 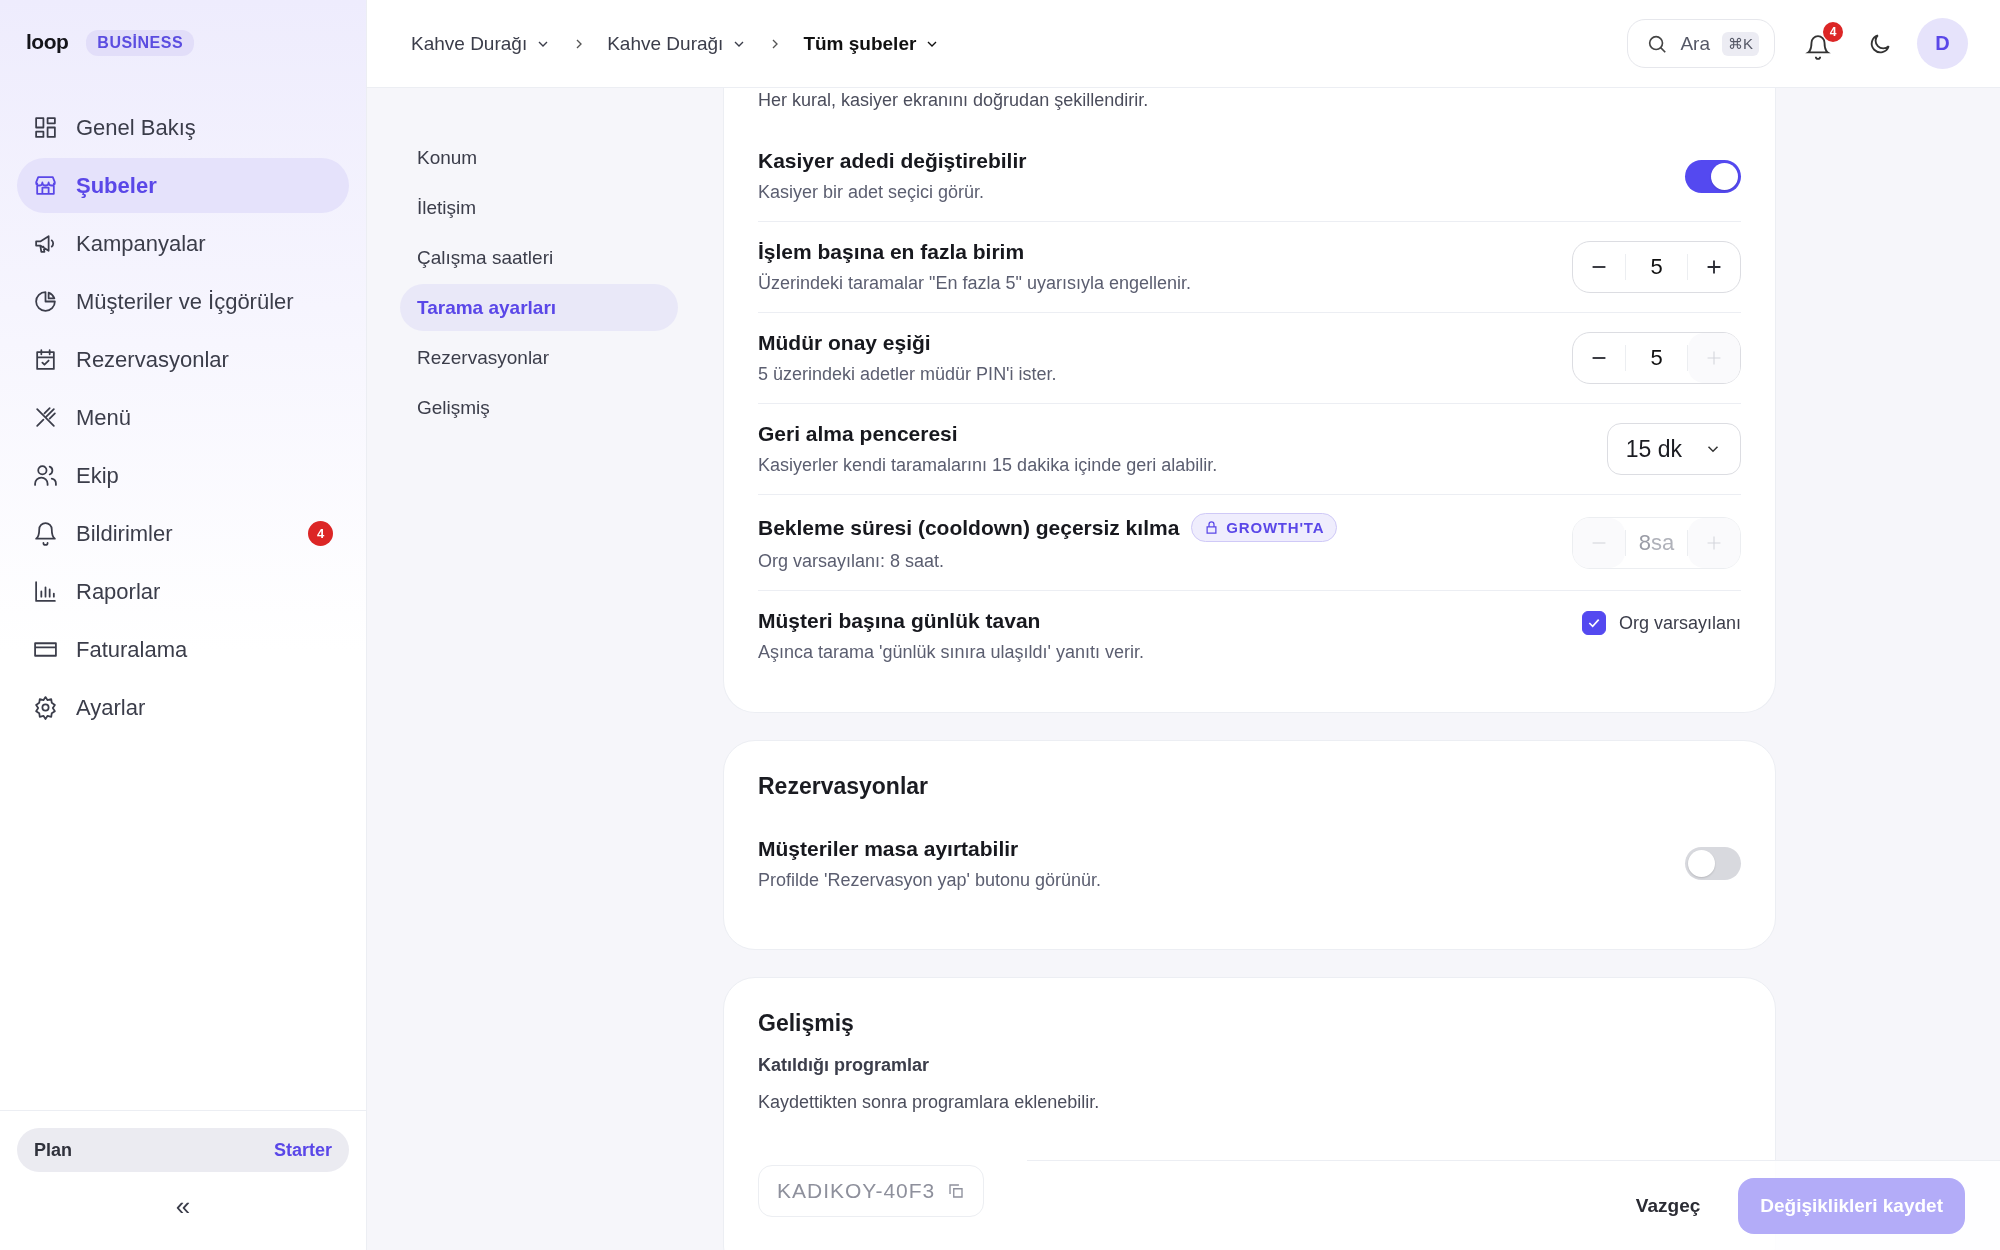 What do you see at coordinates (539, 407) in the screenshot?
I see `section-link: Gelişmiş` at bounding box center [539, 407].